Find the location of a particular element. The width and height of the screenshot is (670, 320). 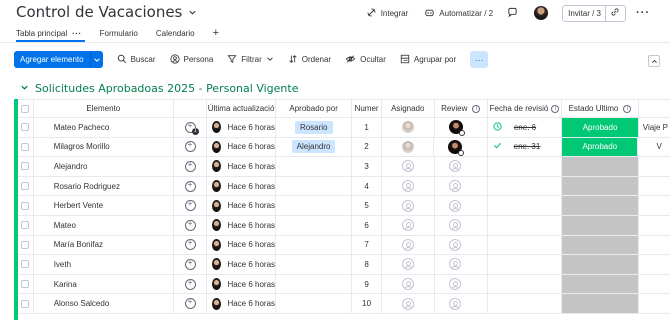

number-cell: 8 is located at coordinates (367, 264).